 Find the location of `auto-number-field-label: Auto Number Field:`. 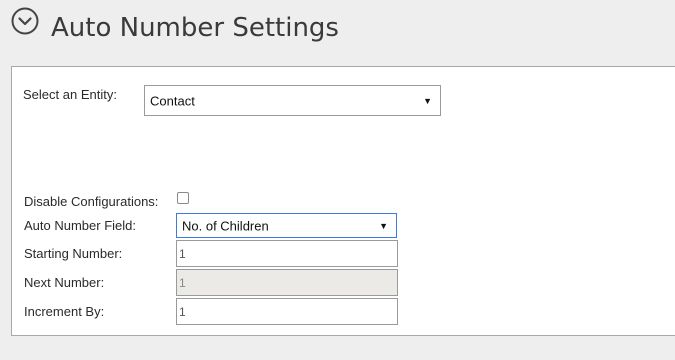

auto-number-field-label: Auto Number Field: is located at coordinates (80, 225).